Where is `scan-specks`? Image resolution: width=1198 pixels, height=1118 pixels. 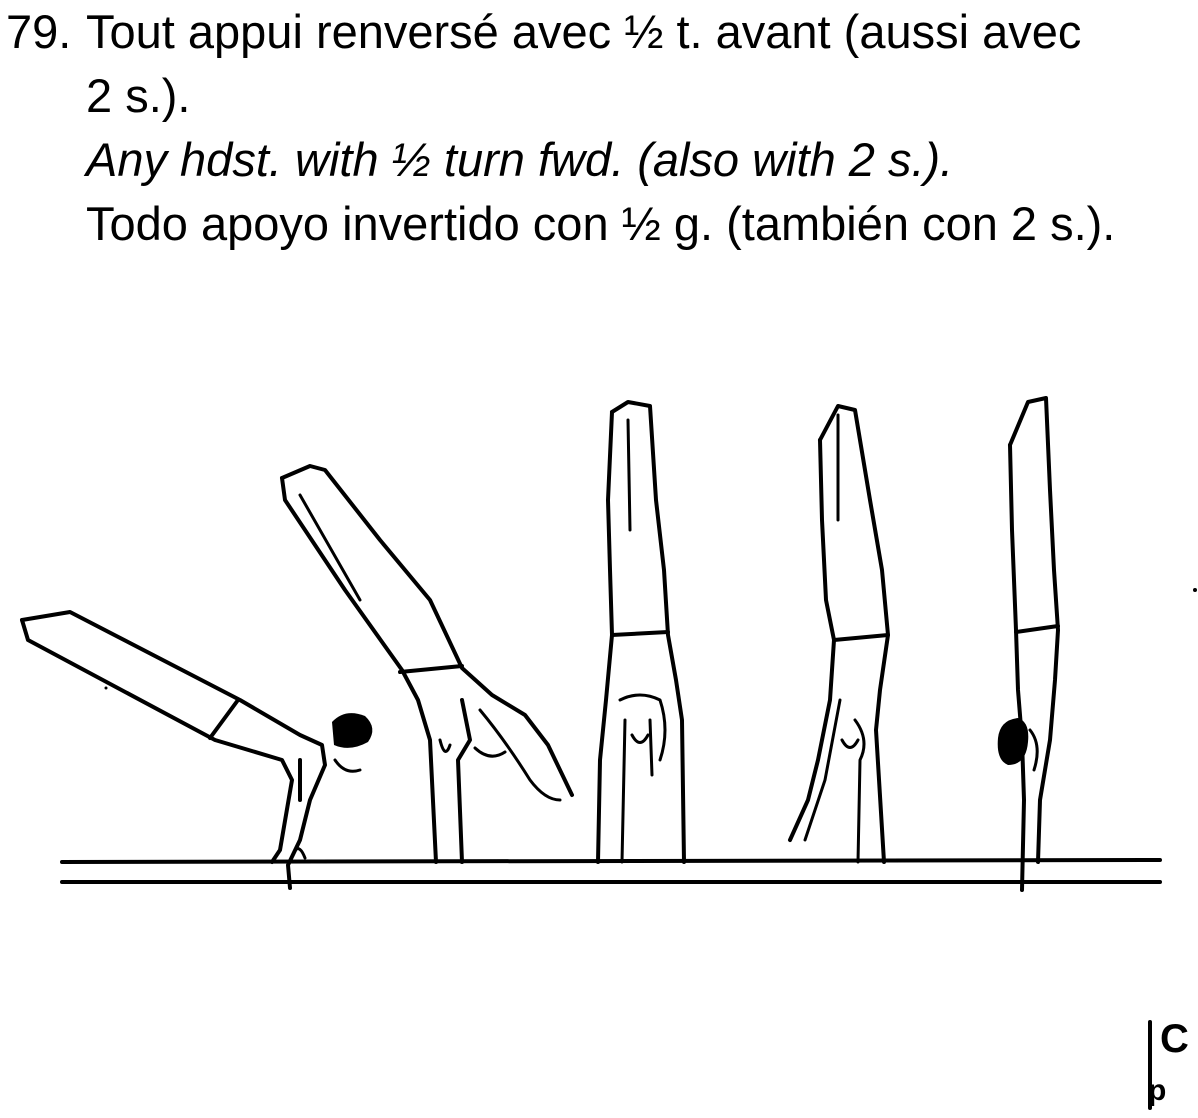
scan-specks is located at coordinates (650, 639).